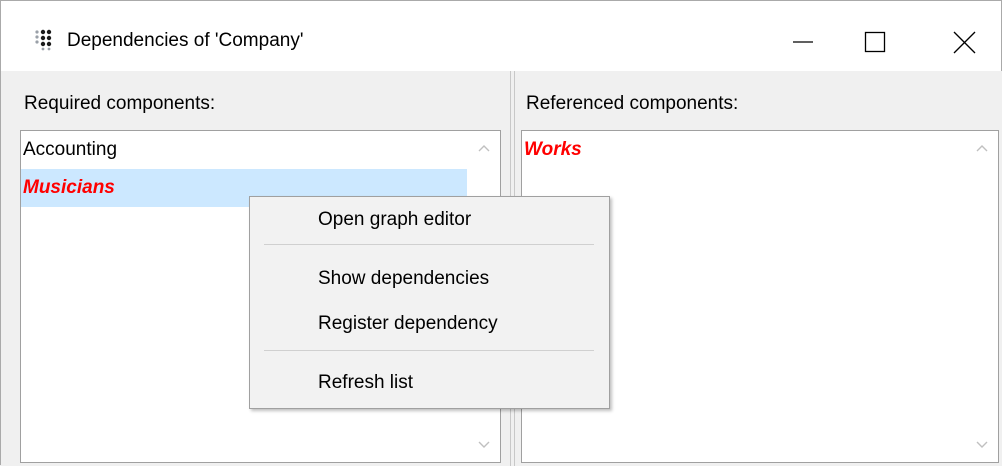 This screenshot has height=466, width=1002. I want to click on minimize-button, so click(809, 36).